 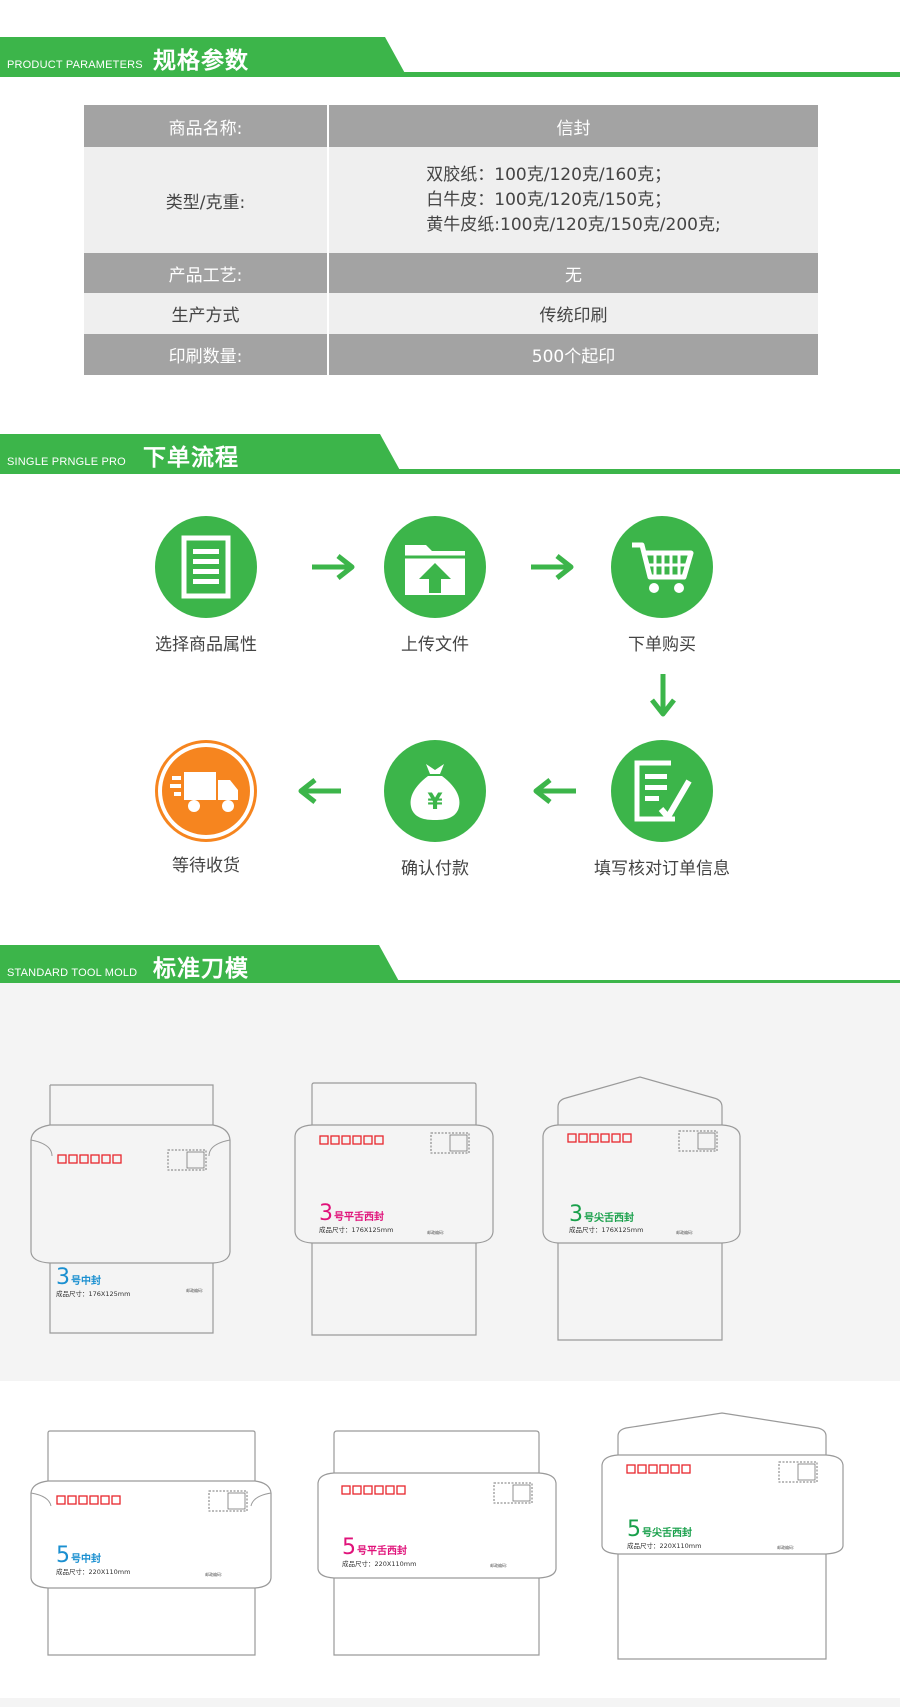 I want to click on table-row: 产品工艺: 无, so click(x=451, y=273).